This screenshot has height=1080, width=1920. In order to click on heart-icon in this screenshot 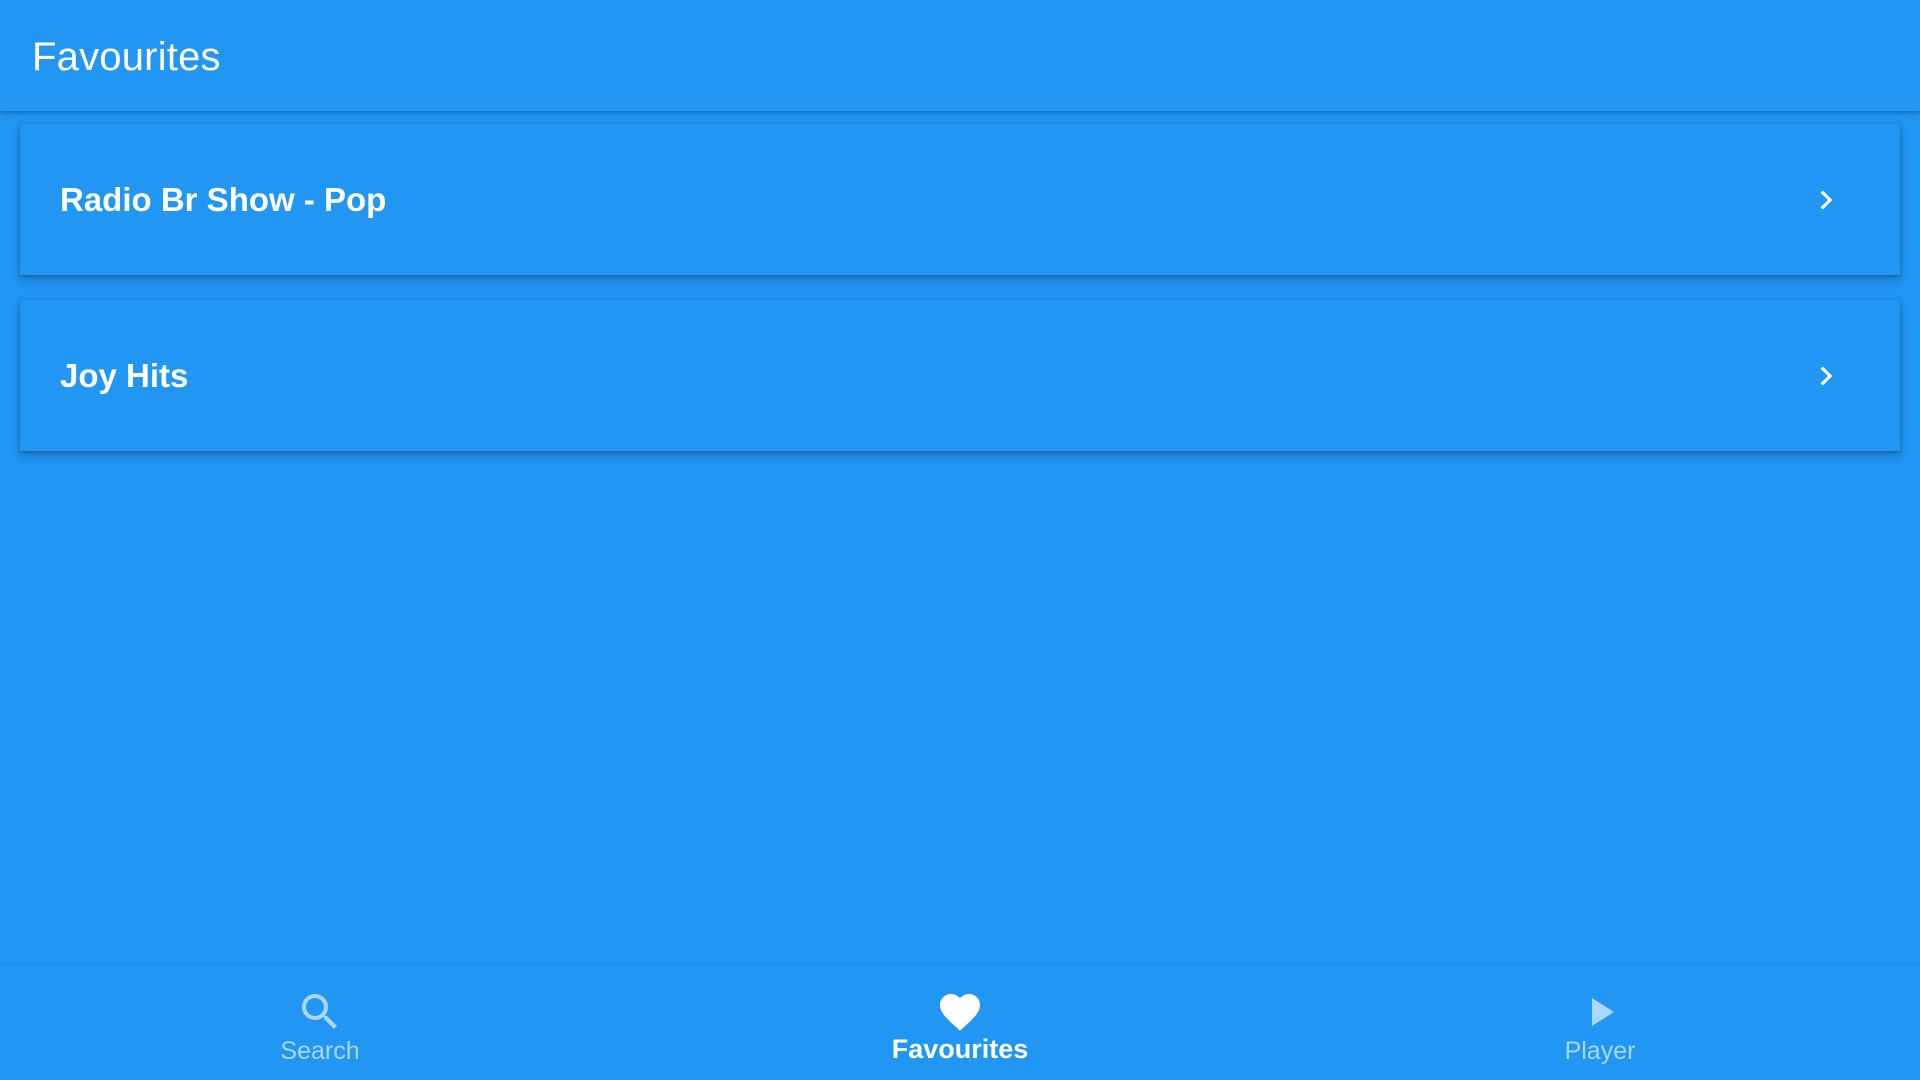, I will do `click(960, 1012)`.